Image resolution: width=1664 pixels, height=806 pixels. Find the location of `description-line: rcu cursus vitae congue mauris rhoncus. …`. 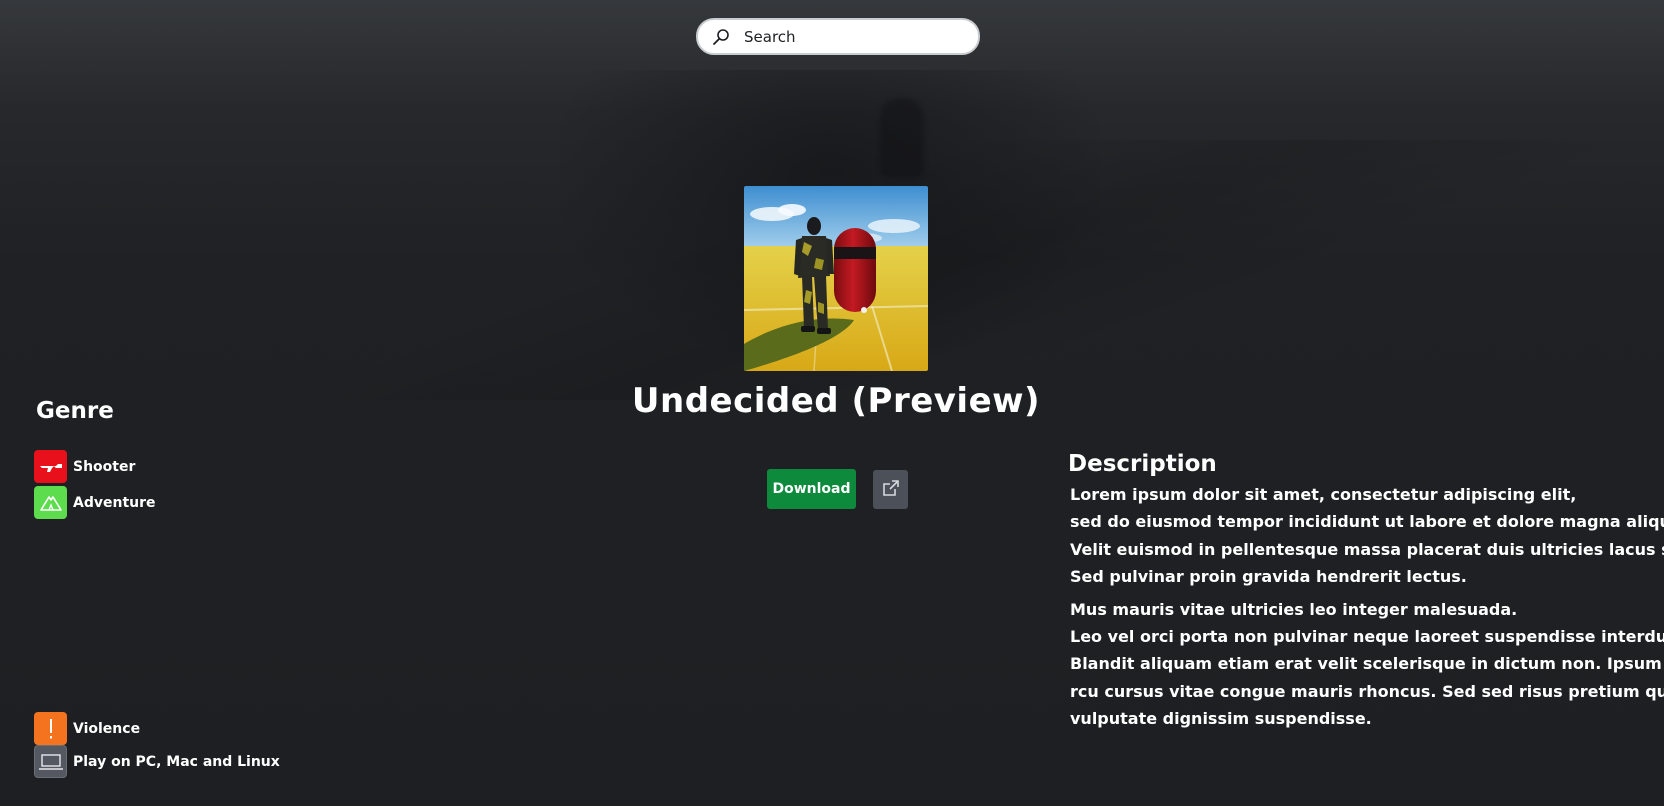

description-line: rcu cursus vitae congue mauris rhoncus. … is located at coordinates (1367, 691).